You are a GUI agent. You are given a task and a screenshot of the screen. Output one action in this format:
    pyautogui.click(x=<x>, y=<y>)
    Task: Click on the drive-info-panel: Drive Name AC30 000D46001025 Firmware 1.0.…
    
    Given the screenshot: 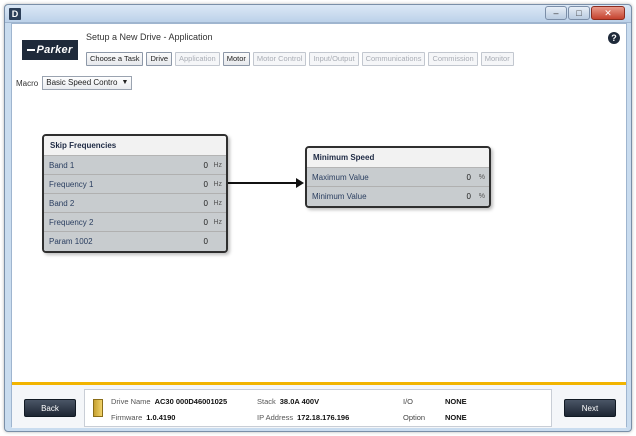 What is the action you would take?
    pyautogui.click(x=318, y=408)
    